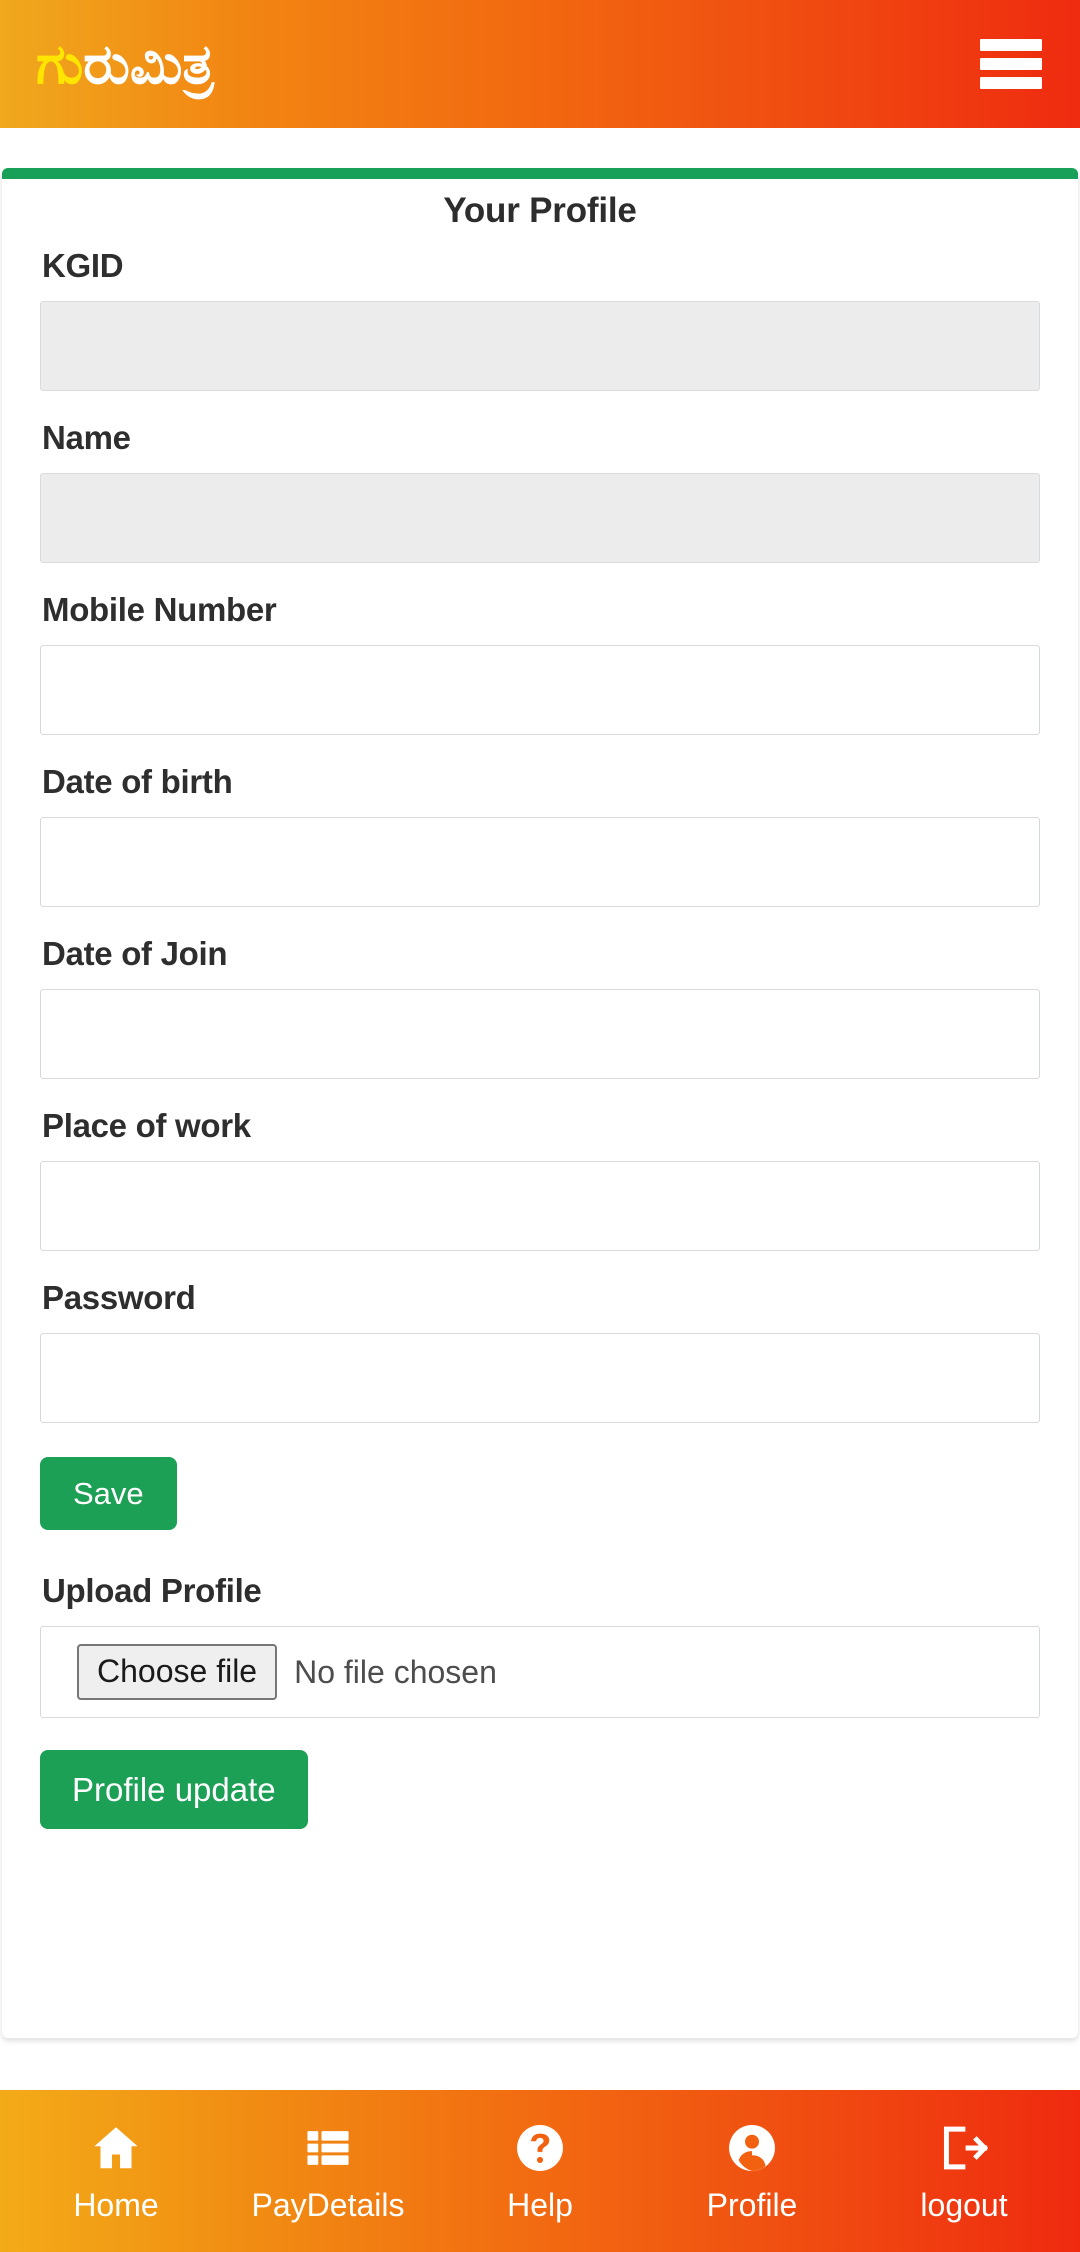 The image size is (1080, 2252). What do you see at coordinates (964, 2148) in the screenshot?
I see `logout-icon` at bounding box center [964, 2148].